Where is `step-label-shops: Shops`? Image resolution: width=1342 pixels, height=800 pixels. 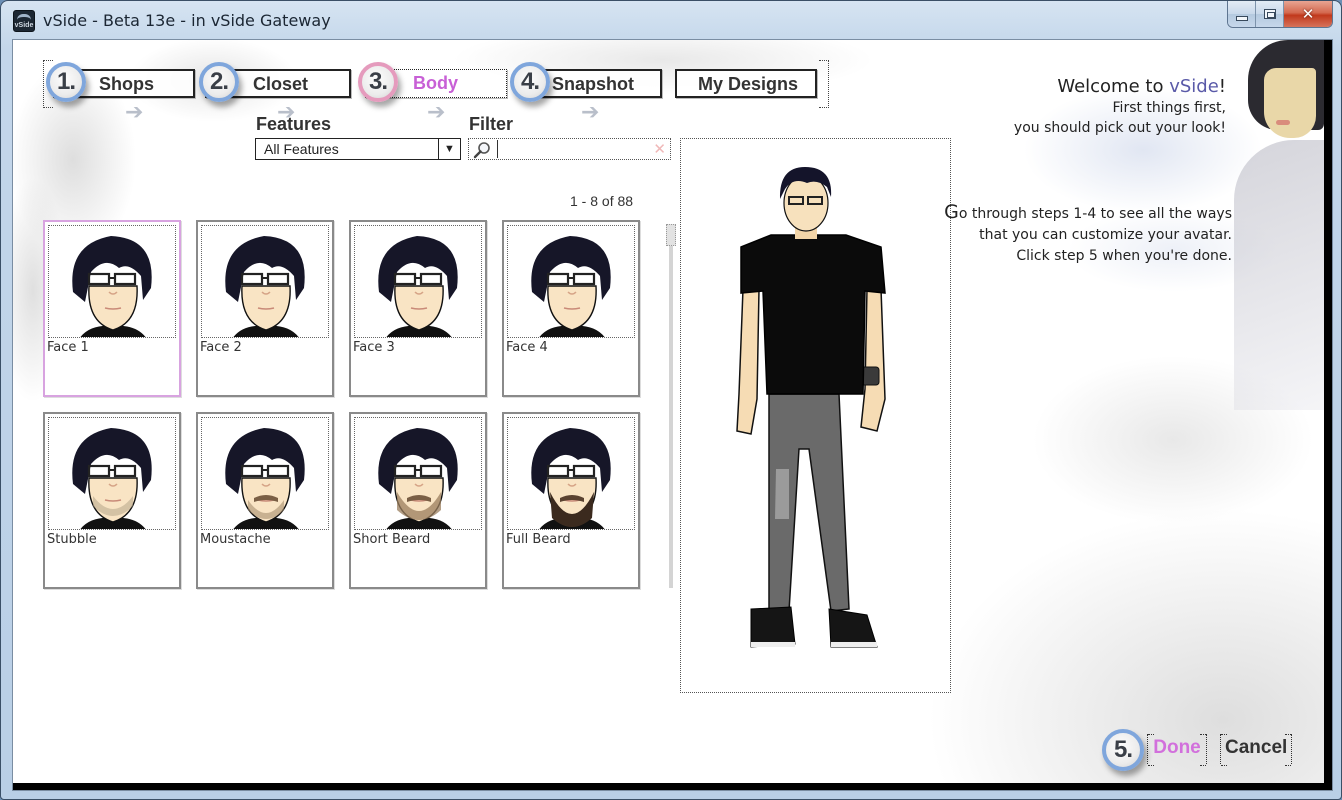
step-label-shops: Shops is located at coordinates (127, 84).